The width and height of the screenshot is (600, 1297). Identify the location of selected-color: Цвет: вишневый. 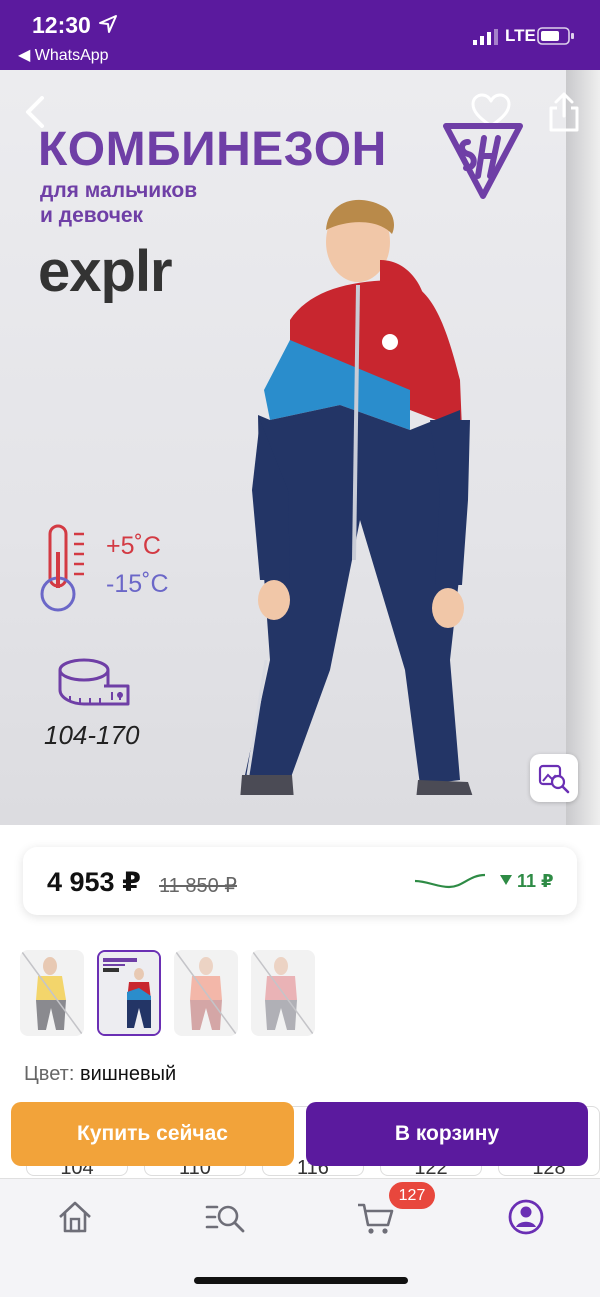
(100, 1074).